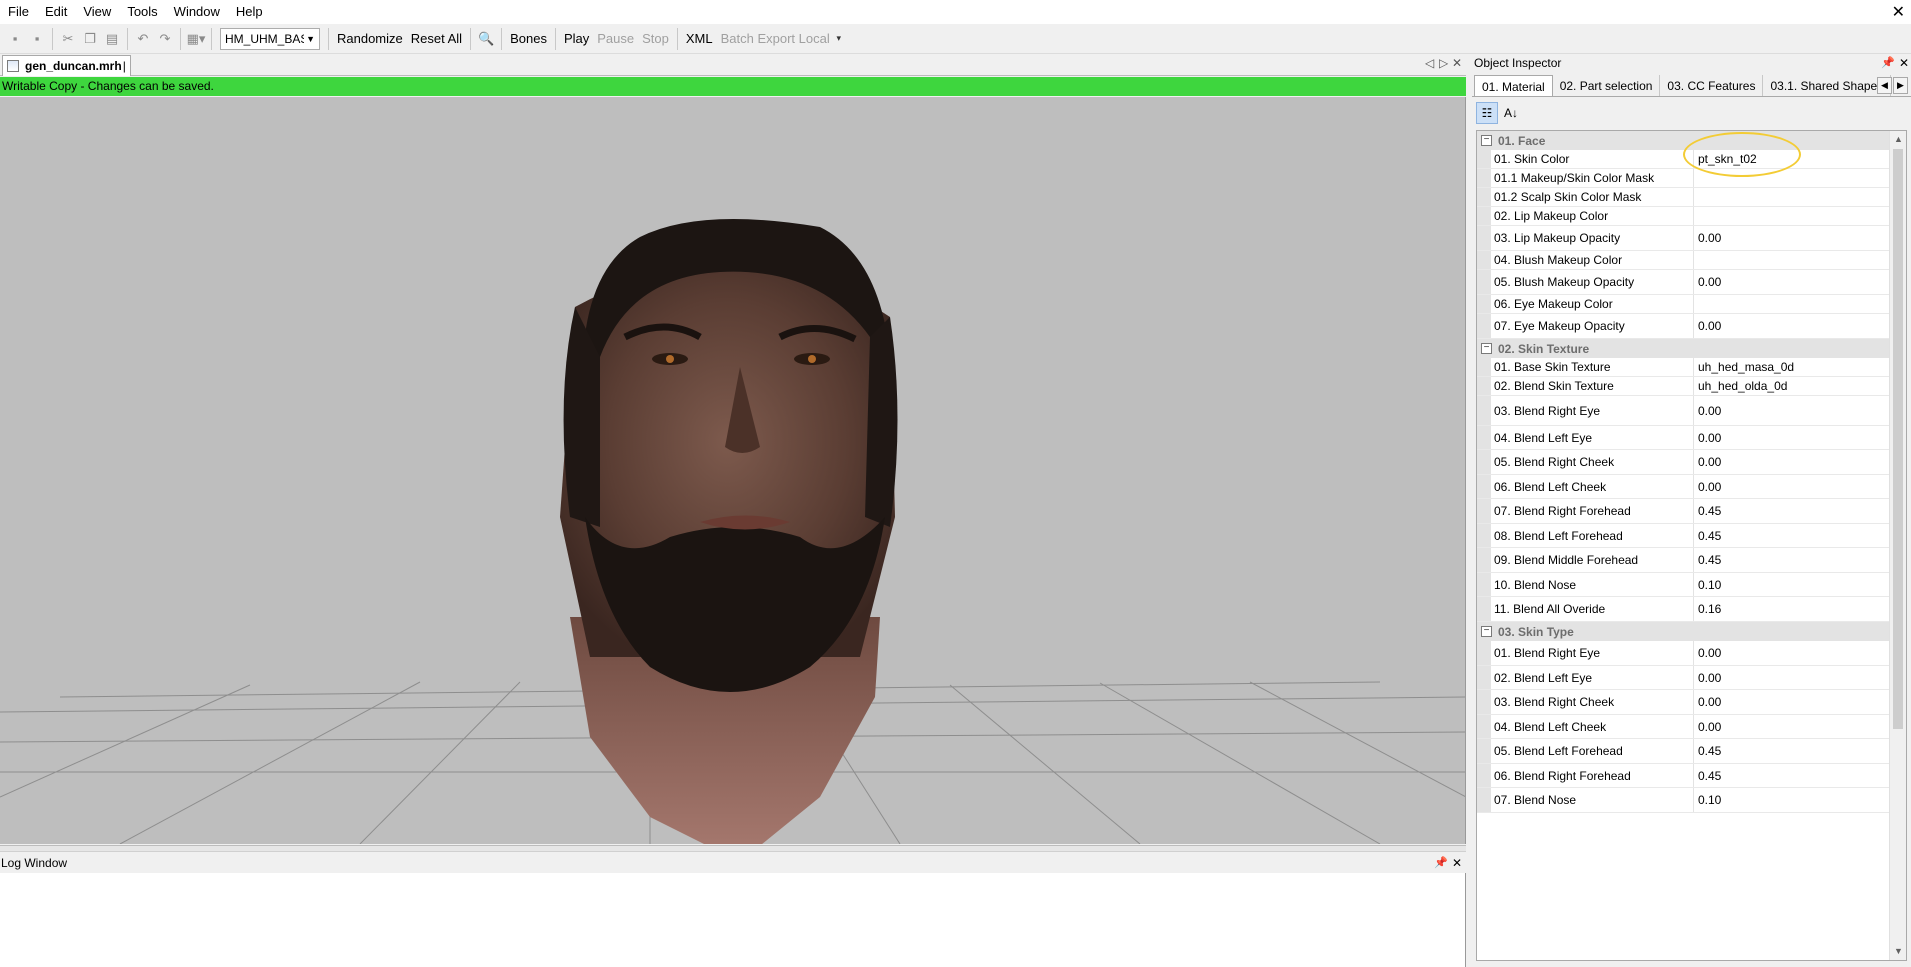 The width and height of the screenshot is (1911, 967). Describe the element at coordinates (142, 12) in the screenshot. I see `menu-tools: Tools` at that location.